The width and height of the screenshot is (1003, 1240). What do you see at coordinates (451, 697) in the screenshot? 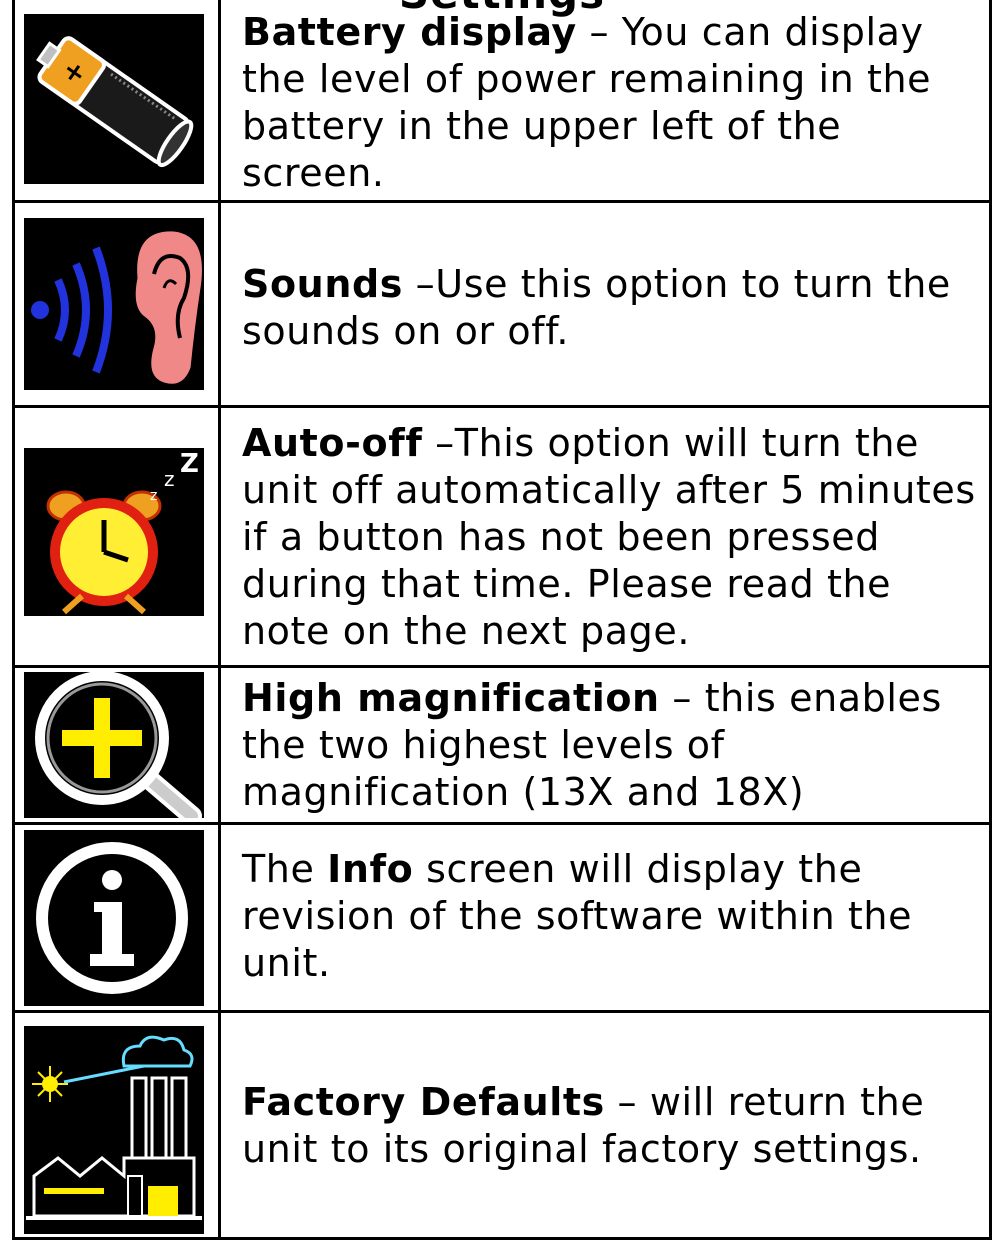
I see `term: High magnification` at bounding box center [451, 697].